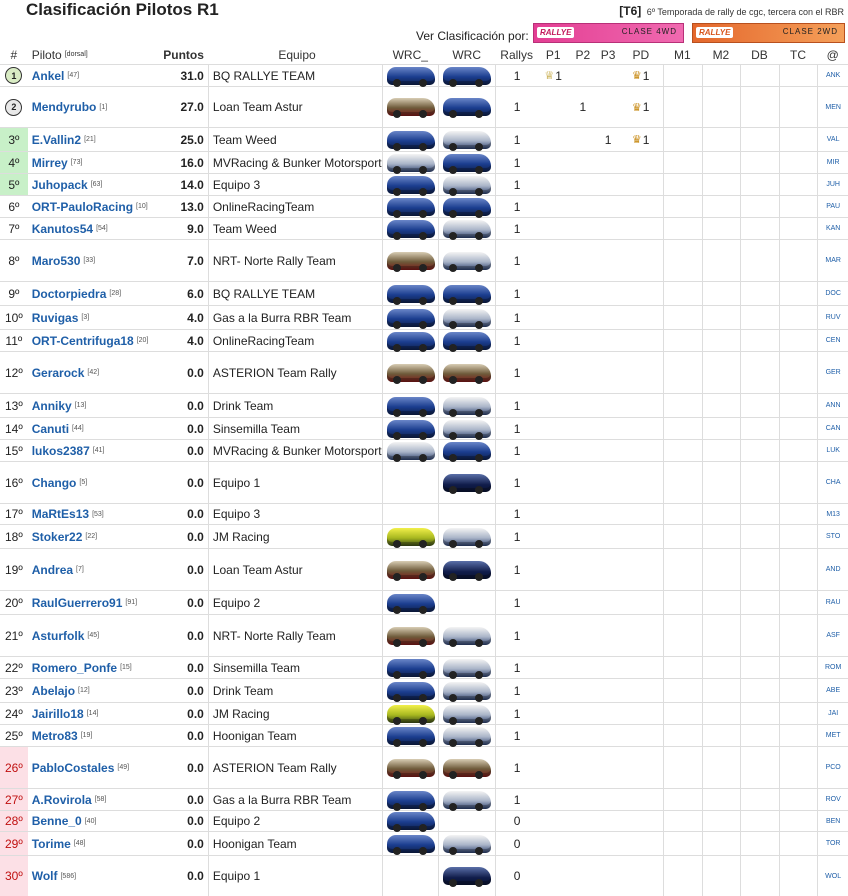 This screenshot has height=896, width=848. Describe the element at coordinates (721, 54) in the screenshot. I see `header-m2: M2` at that location.